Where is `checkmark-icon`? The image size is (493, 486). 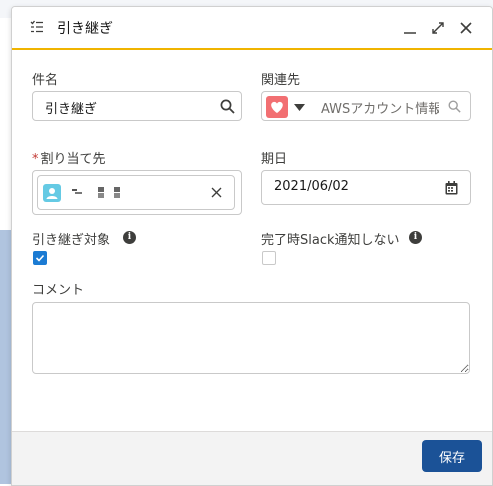 checkmark-icon is located at coordinates (40, 258).